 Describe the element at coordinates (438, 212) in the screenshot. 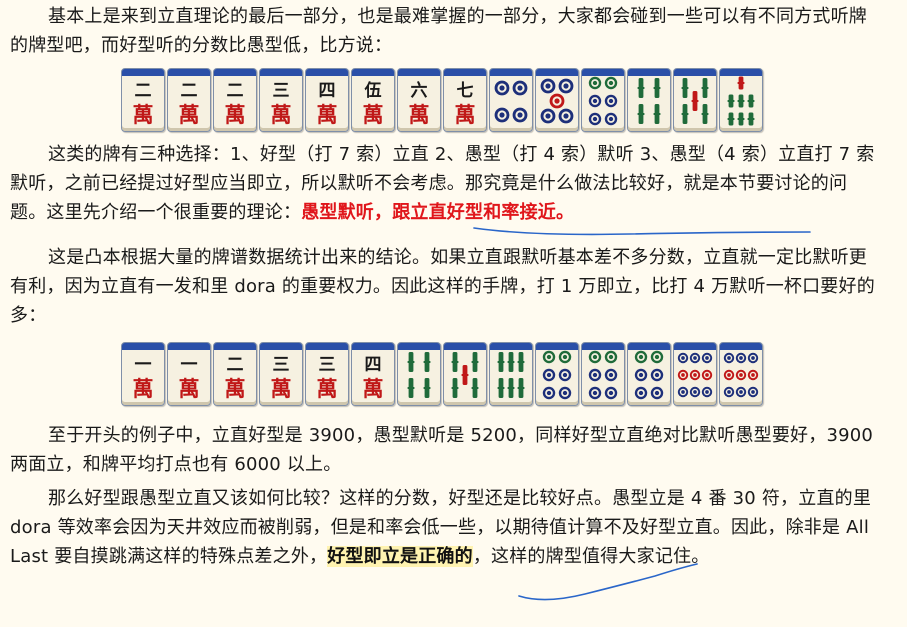

I see `key-theory-highlight: 愚型默听，跟立直好型和率接近。` at that location.